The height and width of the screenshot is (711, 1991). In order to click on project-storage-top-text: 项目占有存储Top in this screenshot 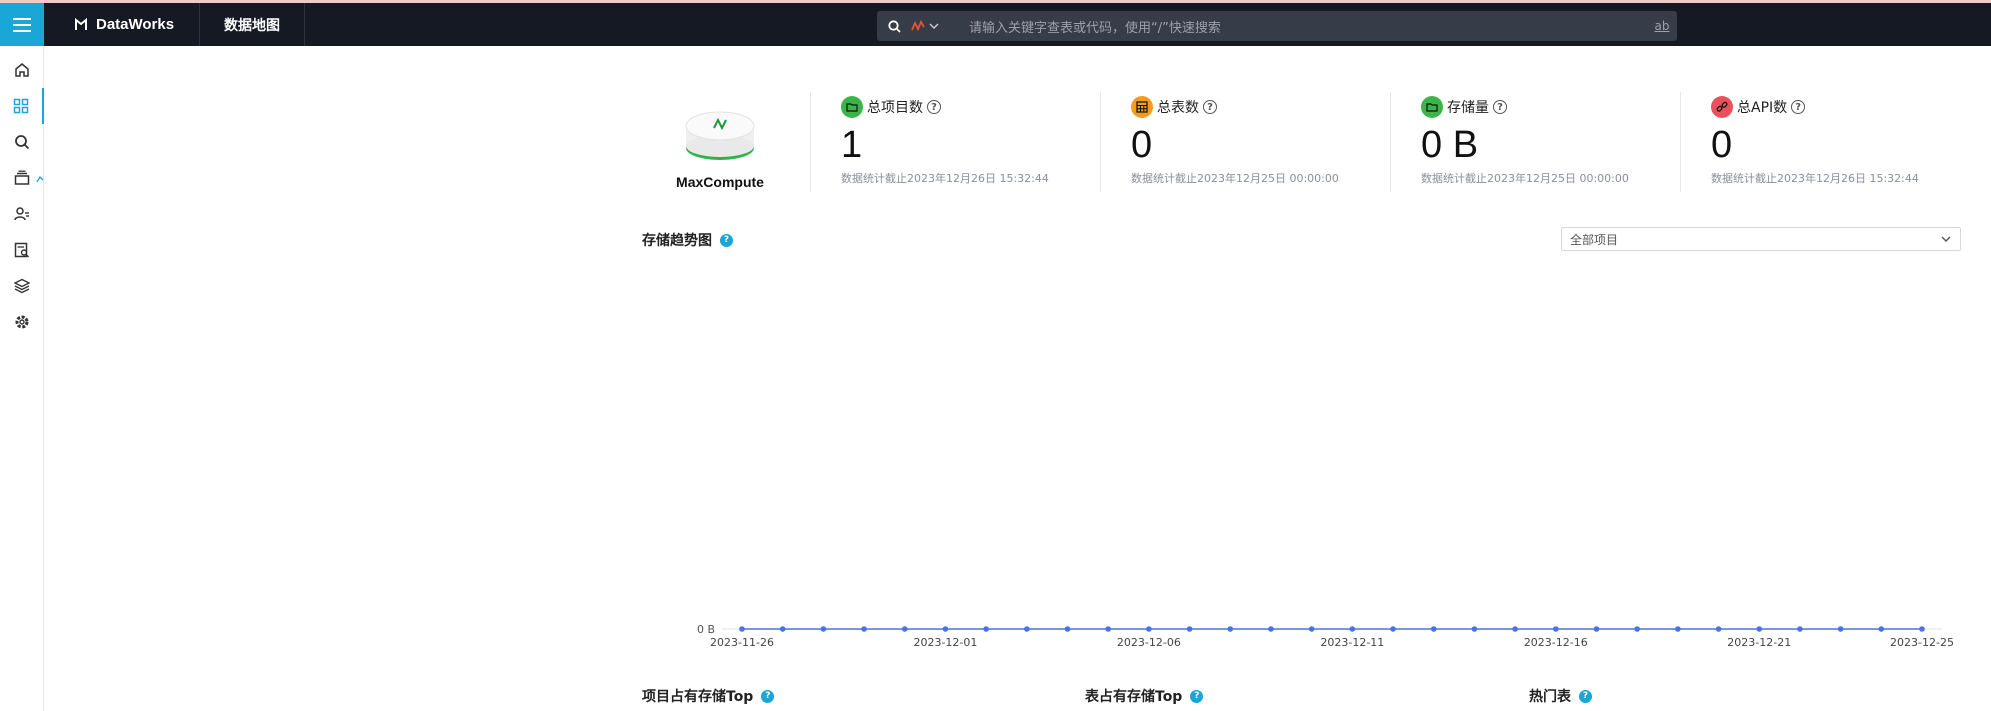, I will do `click(698, 697)`.